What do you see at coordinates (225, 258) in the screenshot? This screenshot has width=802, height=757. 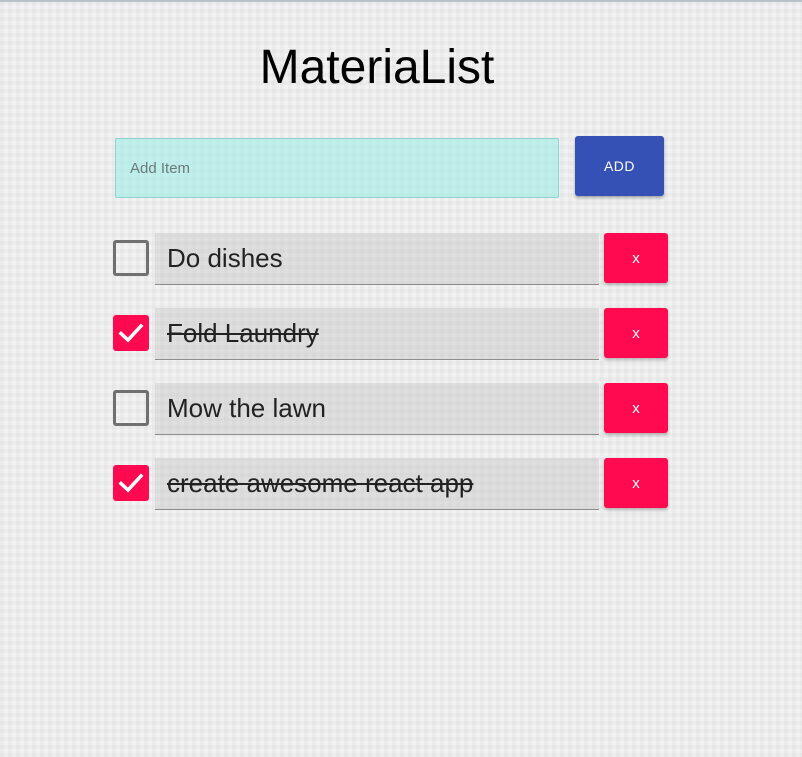 I see `todo-text: Do dishes` at bounding box center [225, 258].